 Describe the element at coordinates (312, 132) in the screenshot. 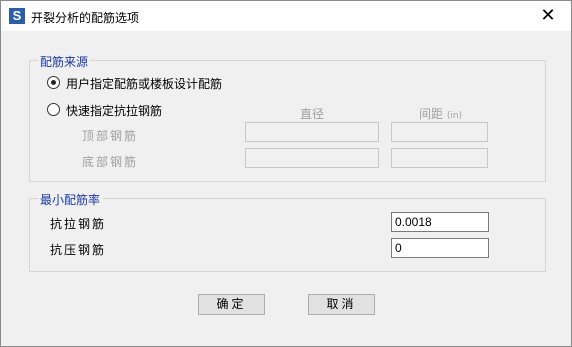

I see `top-rebar-diameter-field` at that location.